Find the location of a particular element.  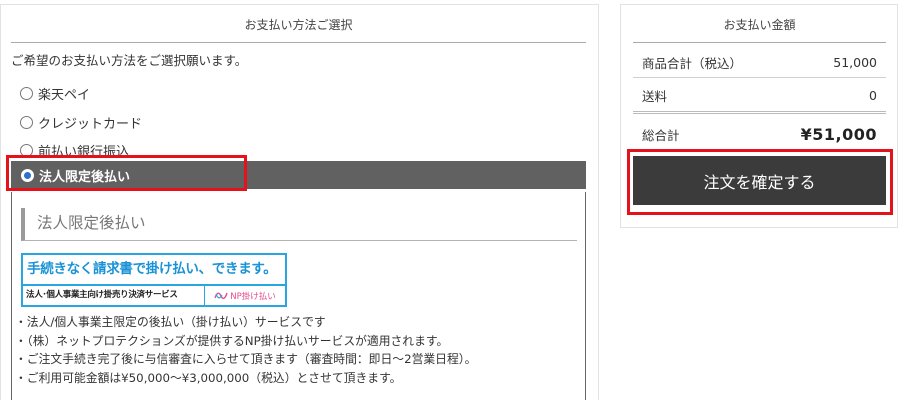

payment-note: ・（株）ネットプロテクションズが提供するNP掛け払いサービスが適用されます。 is located at coordinates (232, 340).